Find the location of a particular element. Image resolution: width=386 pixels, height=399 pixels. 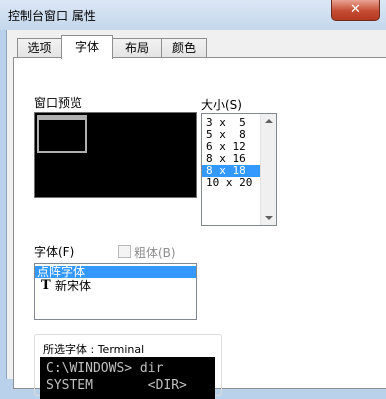

size-scrollbar is located at coordinates (268, 169).